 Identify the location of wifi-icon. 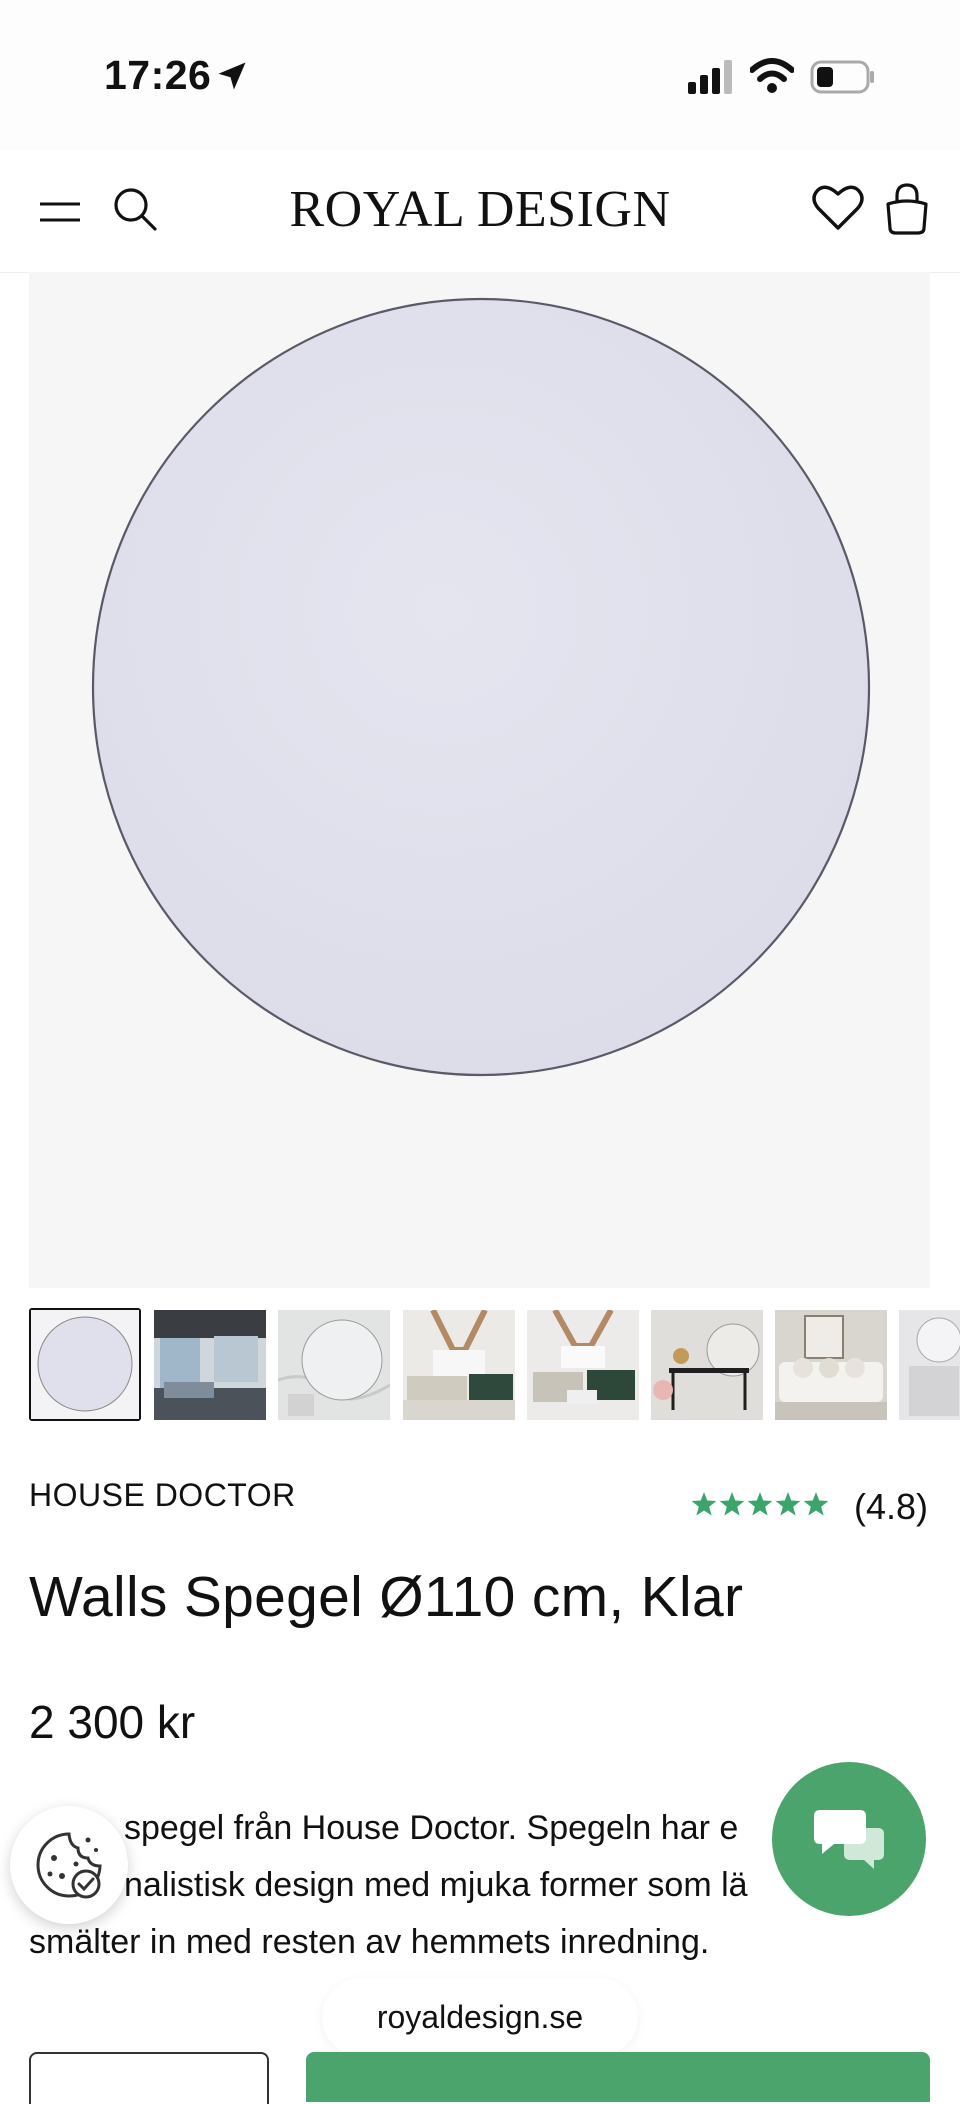
(772, 75).